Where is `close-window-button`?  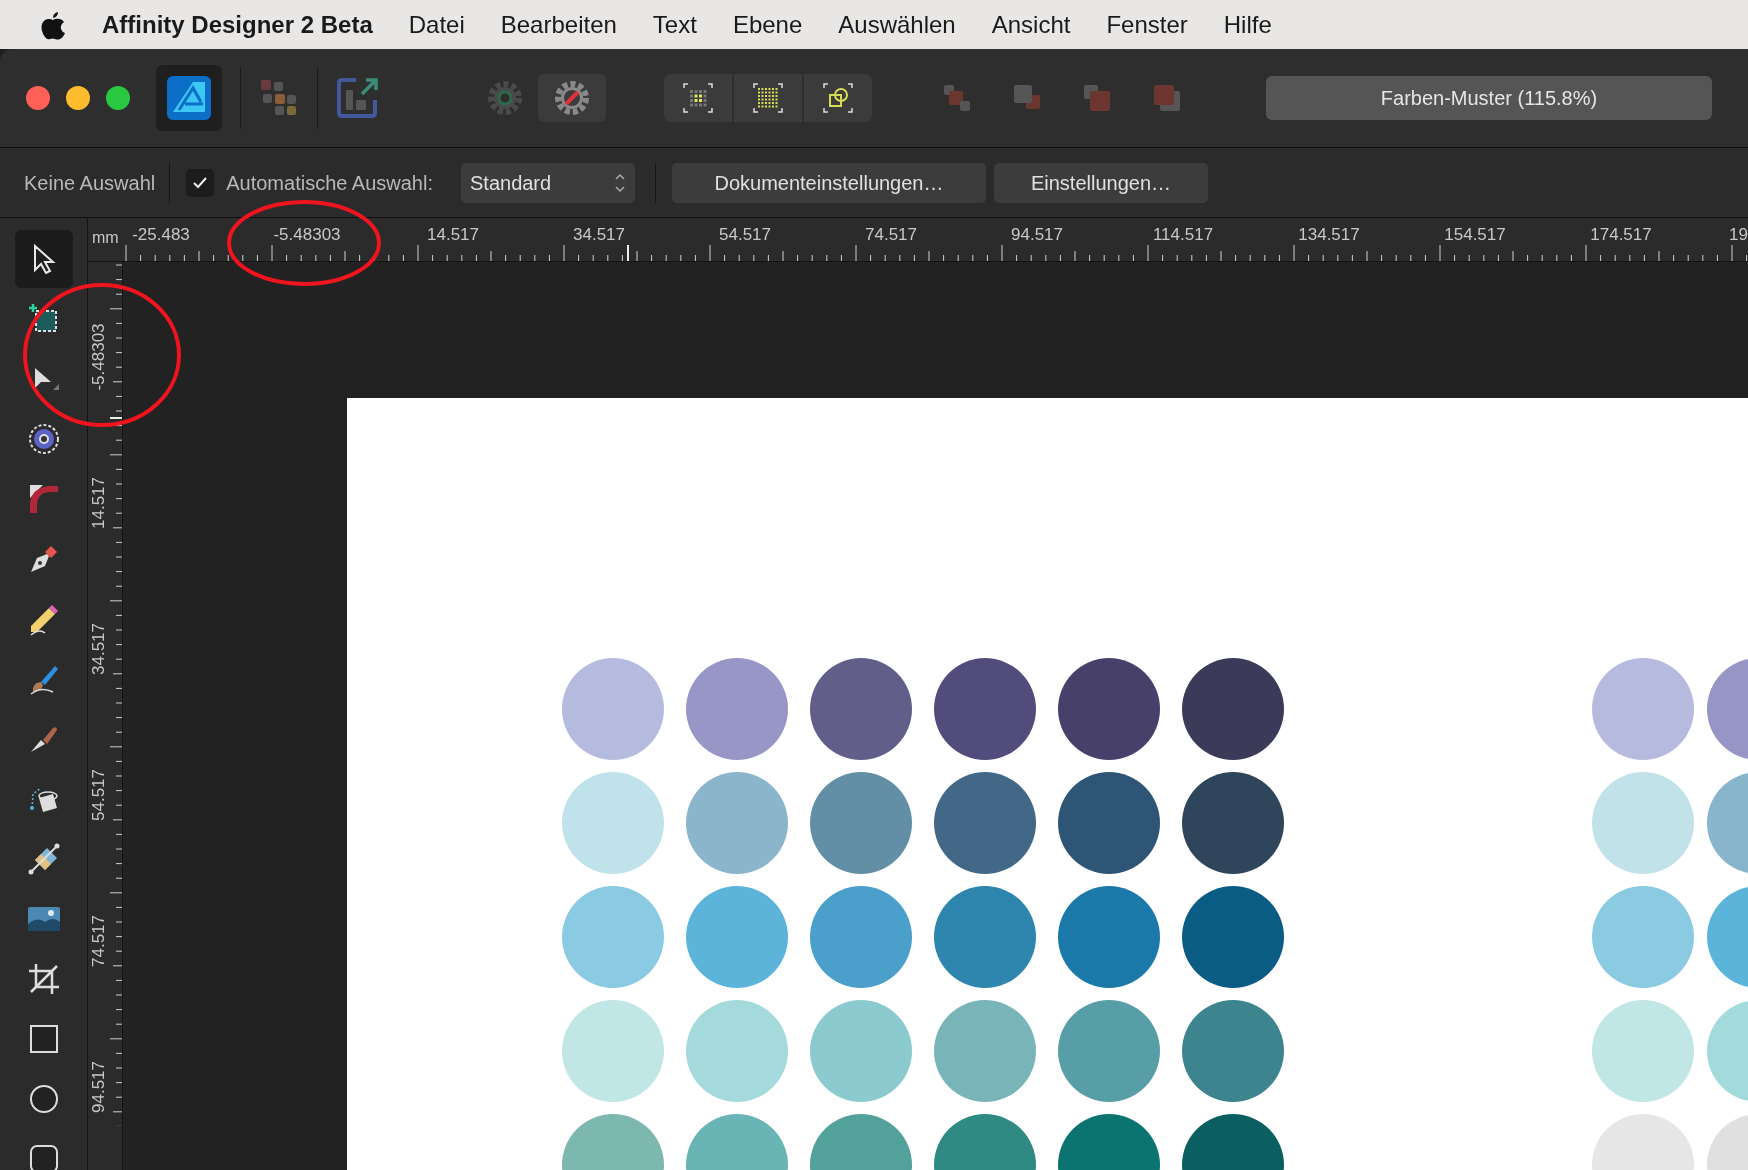
close-window-button is located at coordinates (38, 98).